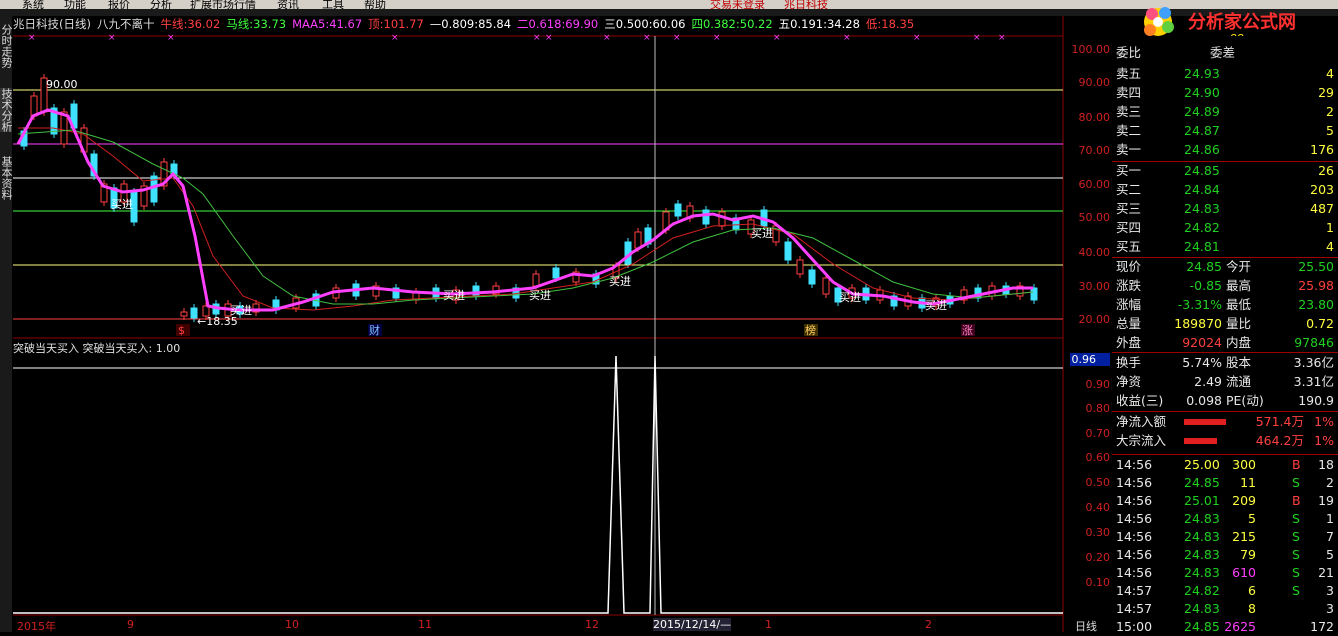 This screenshot has height=636, width=1338. Describe the element at coordinates (256, 24) in the screenshot. I see `info-item: 马线:33.73` at that location.